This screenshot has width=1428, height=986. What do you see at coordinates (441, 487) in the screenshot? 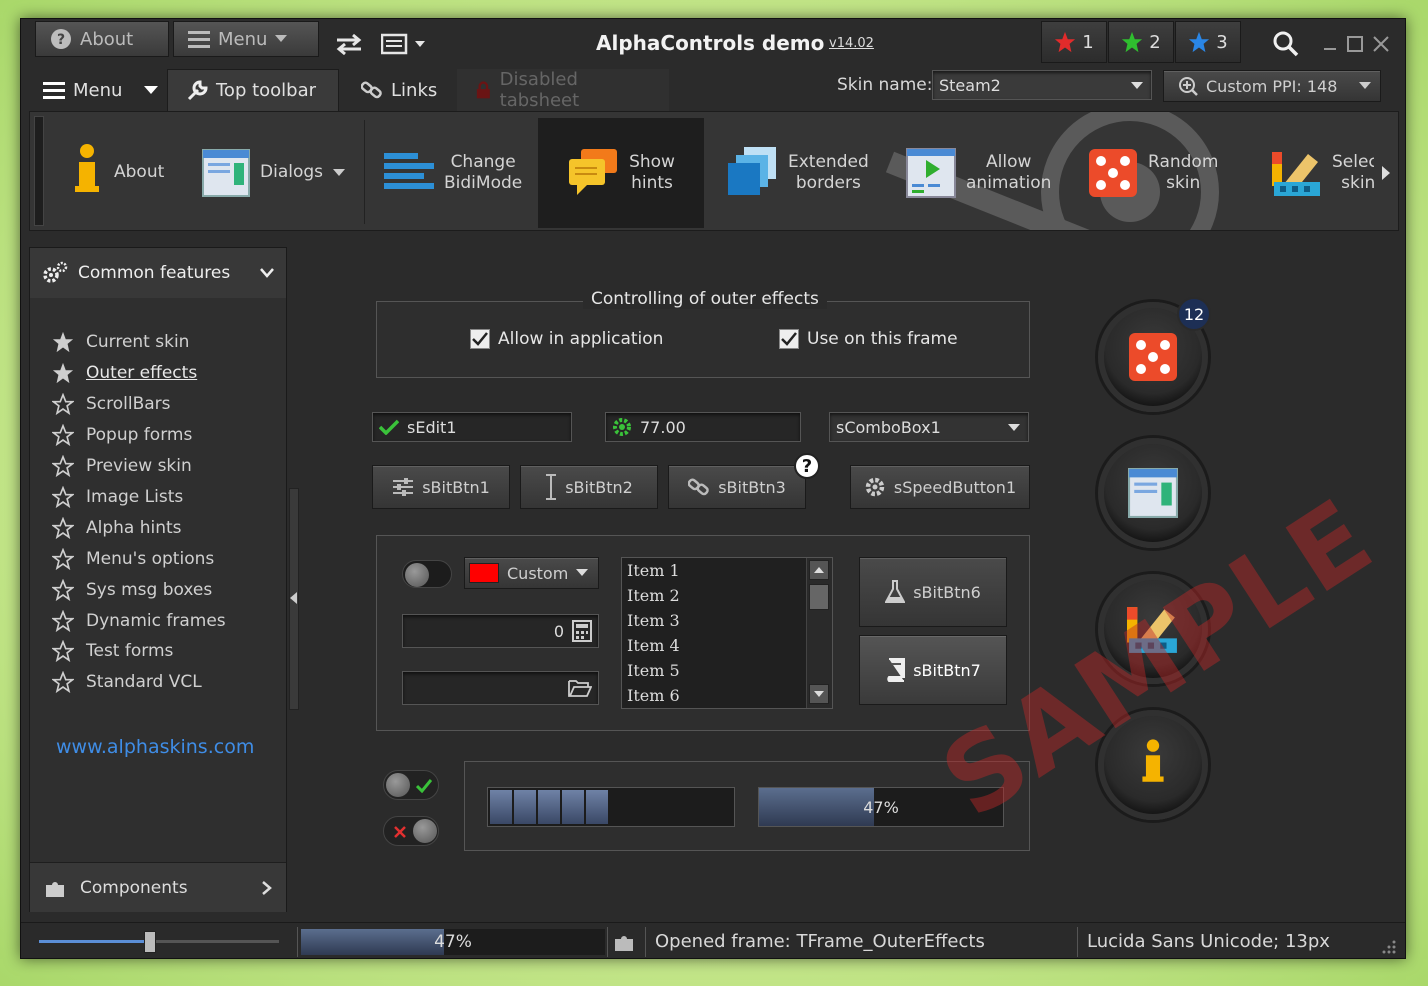
I see `sbitbtn1-button: sBitBtn1` at bounding box center [441, 487].